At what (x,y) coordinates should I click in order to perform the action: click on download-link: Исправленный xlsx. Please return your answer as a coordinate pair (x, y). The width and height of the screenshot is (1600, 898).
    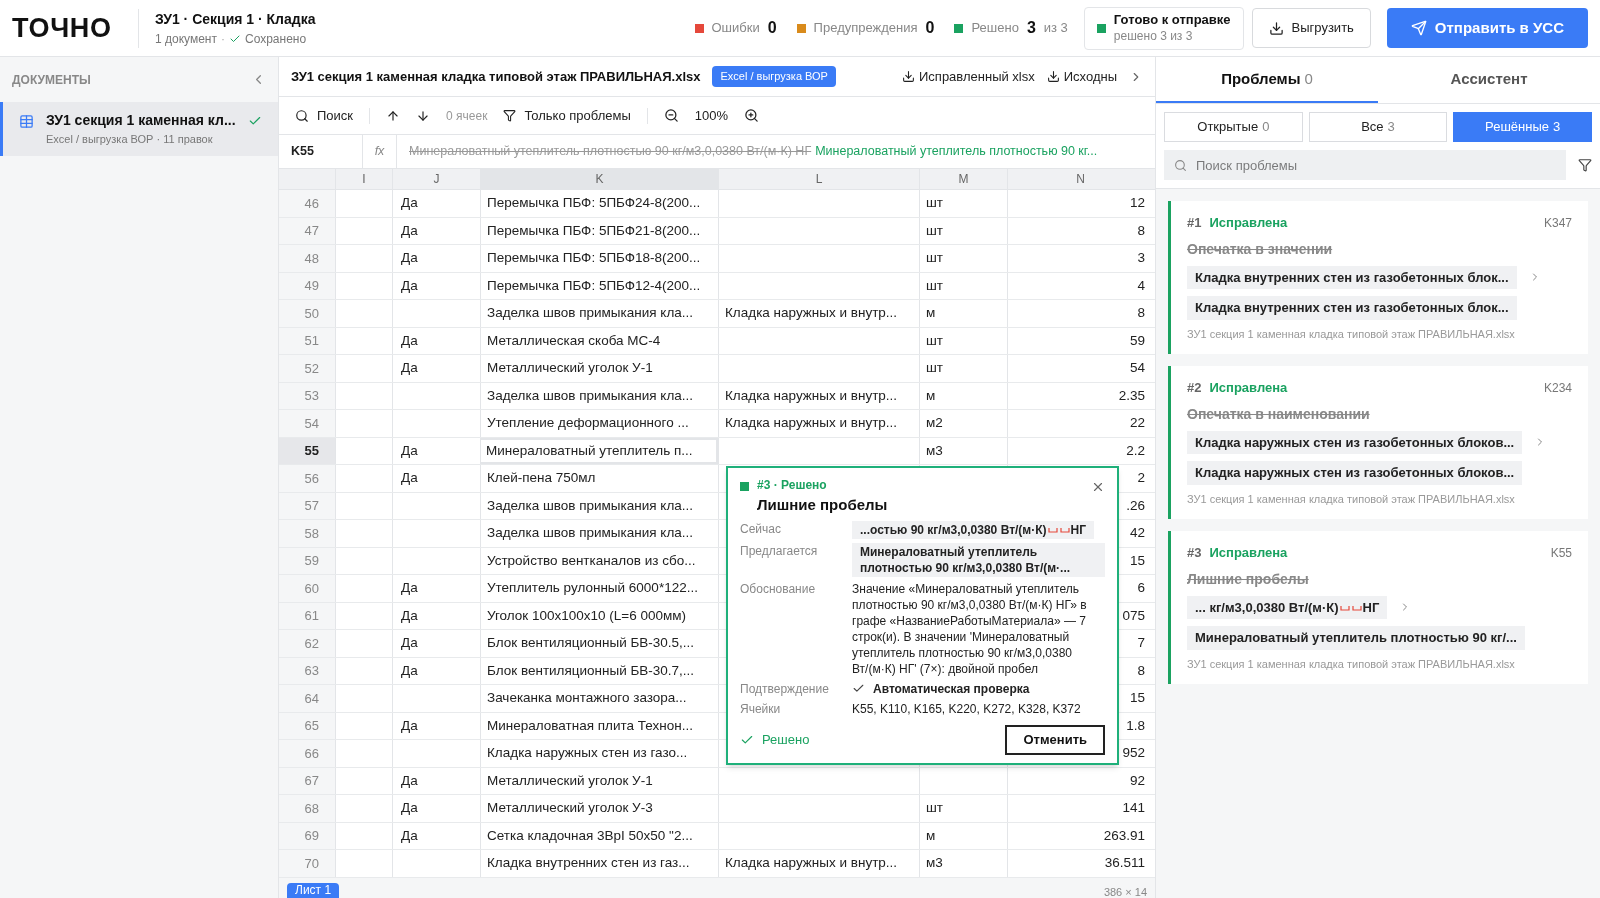
    Looking at the image, I should click on (968, 76).